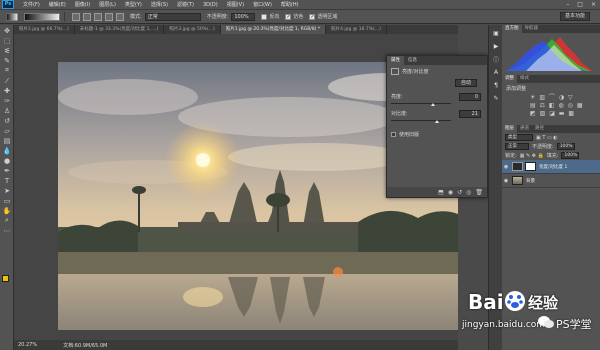 This screenshot has height=350, width=600. What do you see at coordinates (76, 16) in the screenshot?
I see `linear-gradient-button` at bounding box center [76, 16].